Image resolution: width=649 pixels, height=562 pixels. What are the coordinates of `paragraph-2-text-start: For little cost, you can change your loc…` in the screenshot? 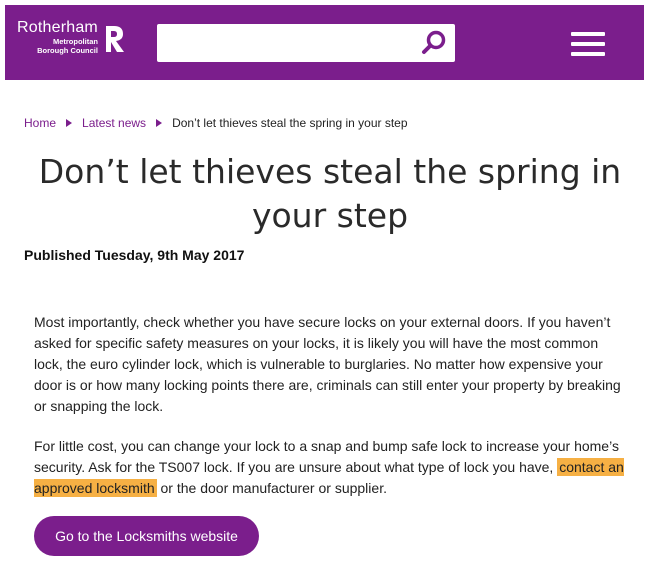 It's located at (326, 456).